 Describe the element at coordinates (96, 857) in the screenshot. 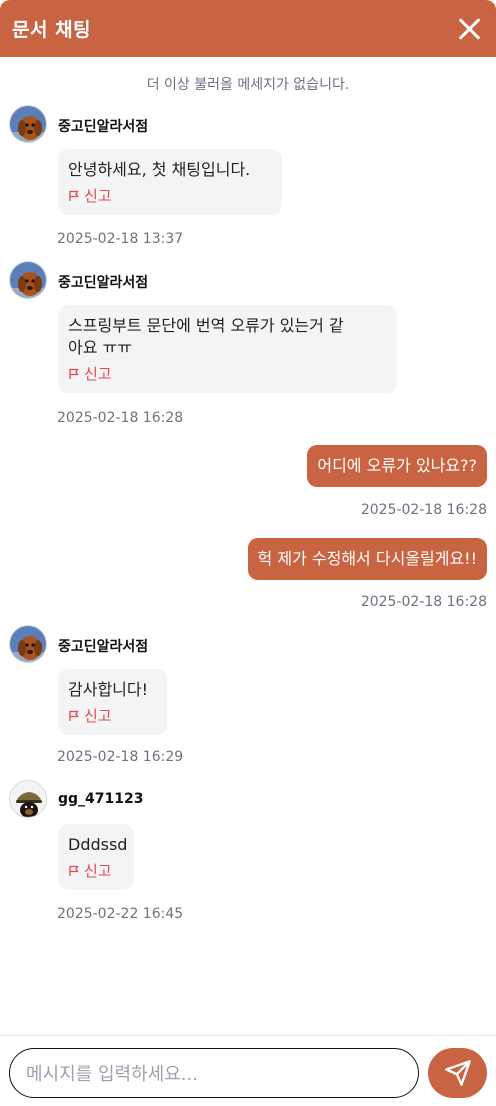

I see `message-bubble: Dddssd 신고` at that location.